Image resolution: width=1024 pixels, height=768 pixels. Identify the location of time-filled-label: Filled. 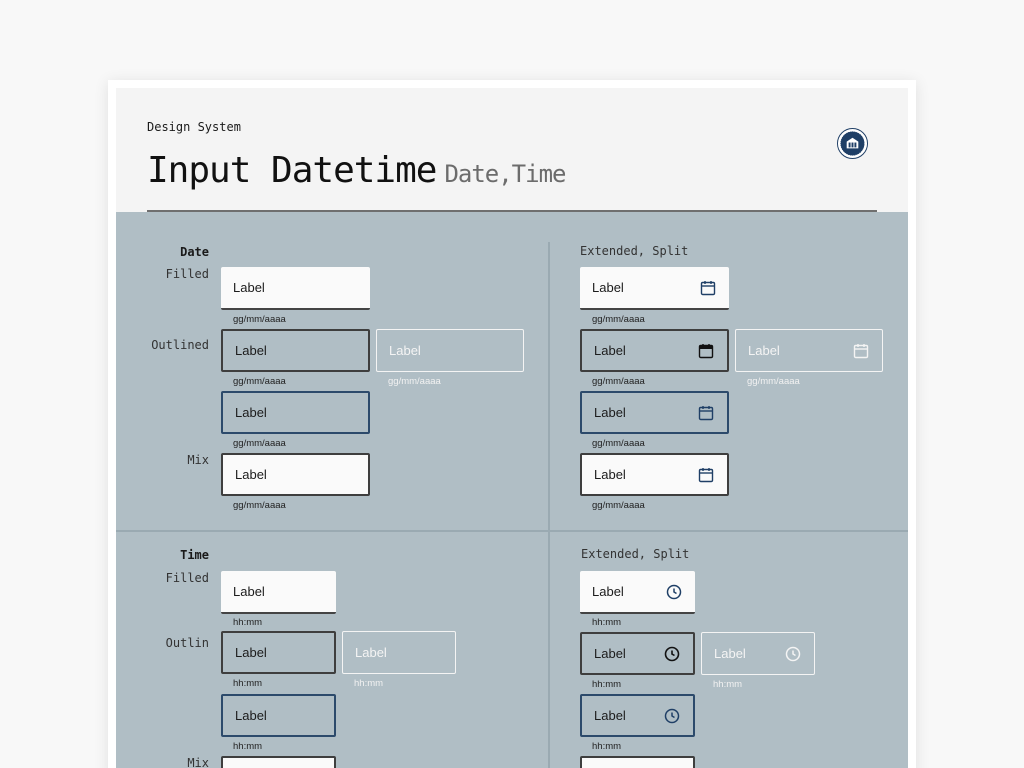
(187, 578).